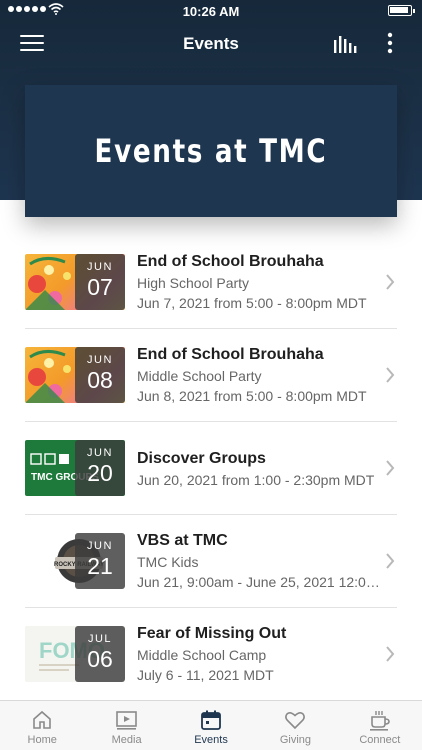 The height and width of the screenshot is (750, 422). Describe the element at coordinates (100, 380) in the screenshot. I see `event-day: 08` at that location.